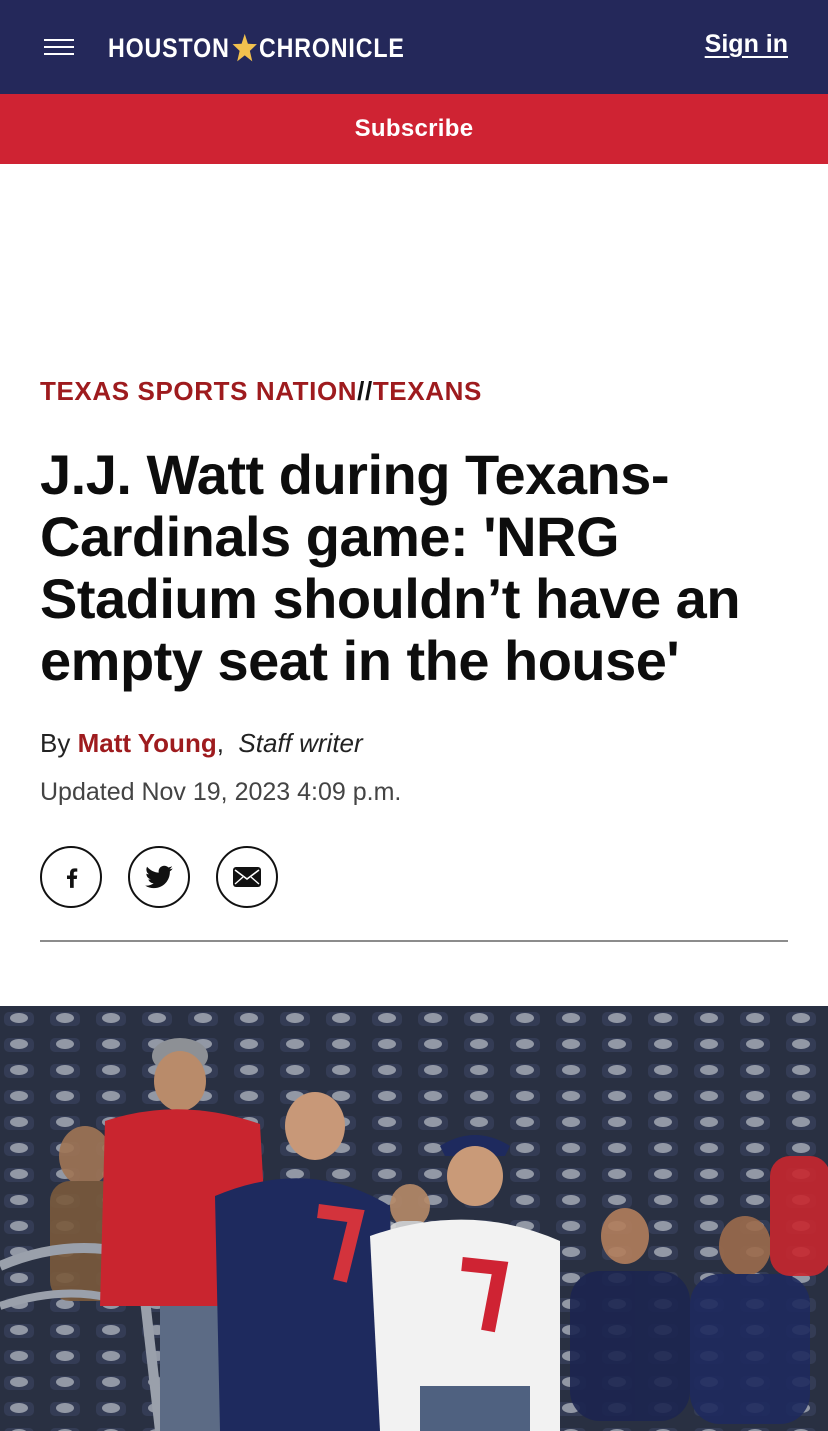 The image size is (828, 1431). I want to click on twitter-share-button, so click(159, 877).